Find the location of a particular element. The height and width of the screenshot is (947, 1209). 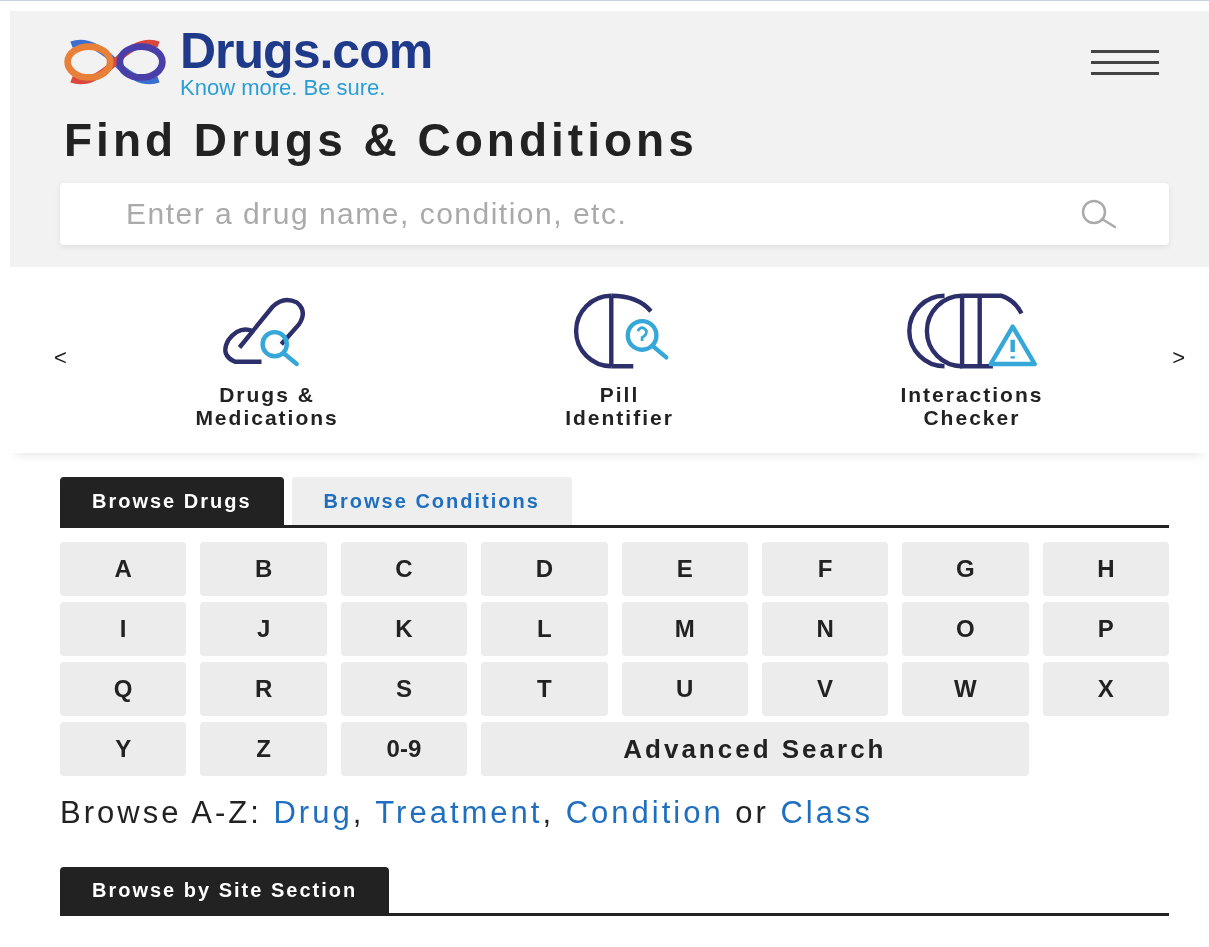

page-heading: Find Drugs & Conditions is located at coordinates (381, 140).